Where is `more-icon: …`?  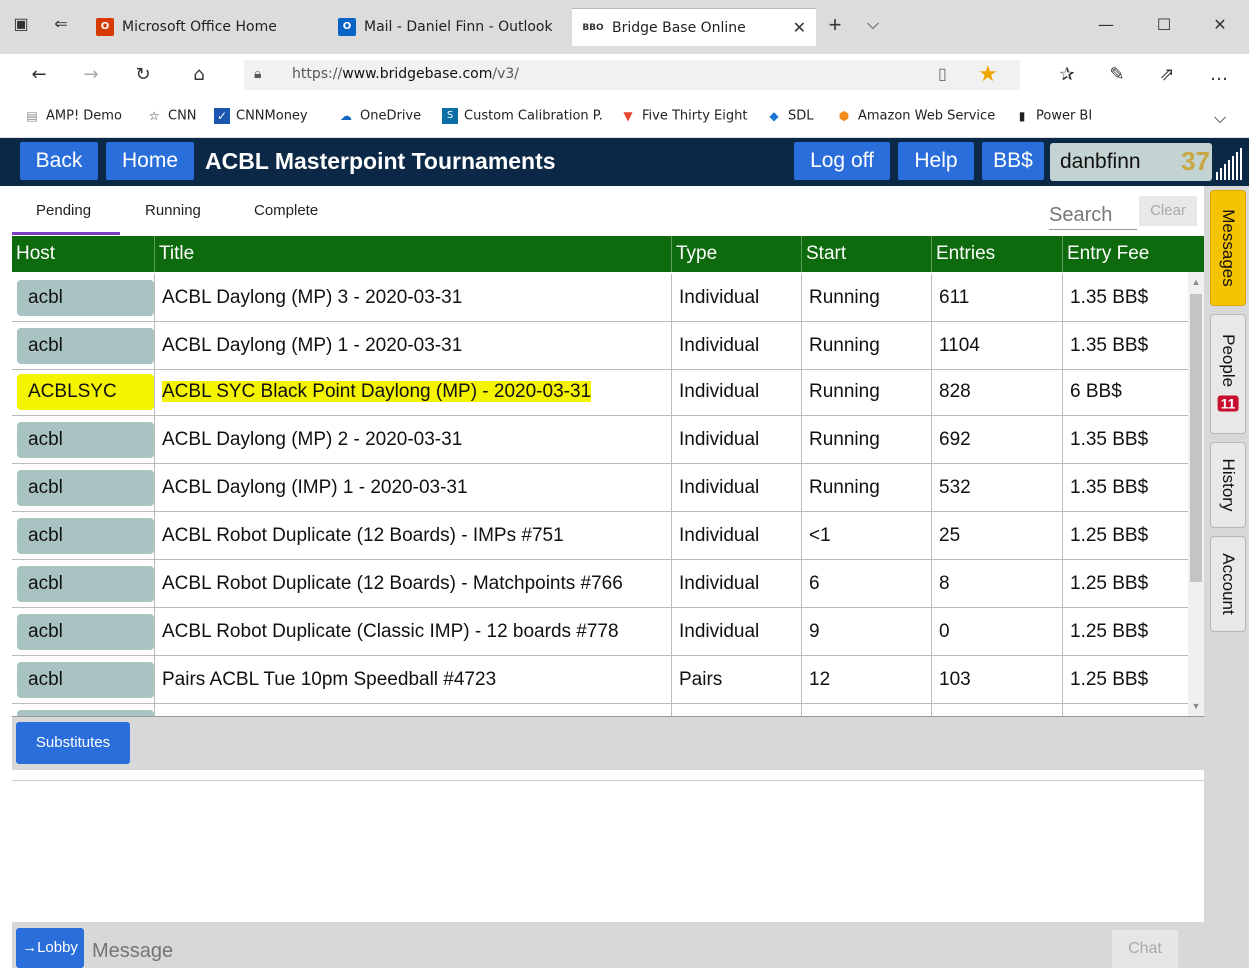 more-icon: … is located at coordinates (1219, 75).